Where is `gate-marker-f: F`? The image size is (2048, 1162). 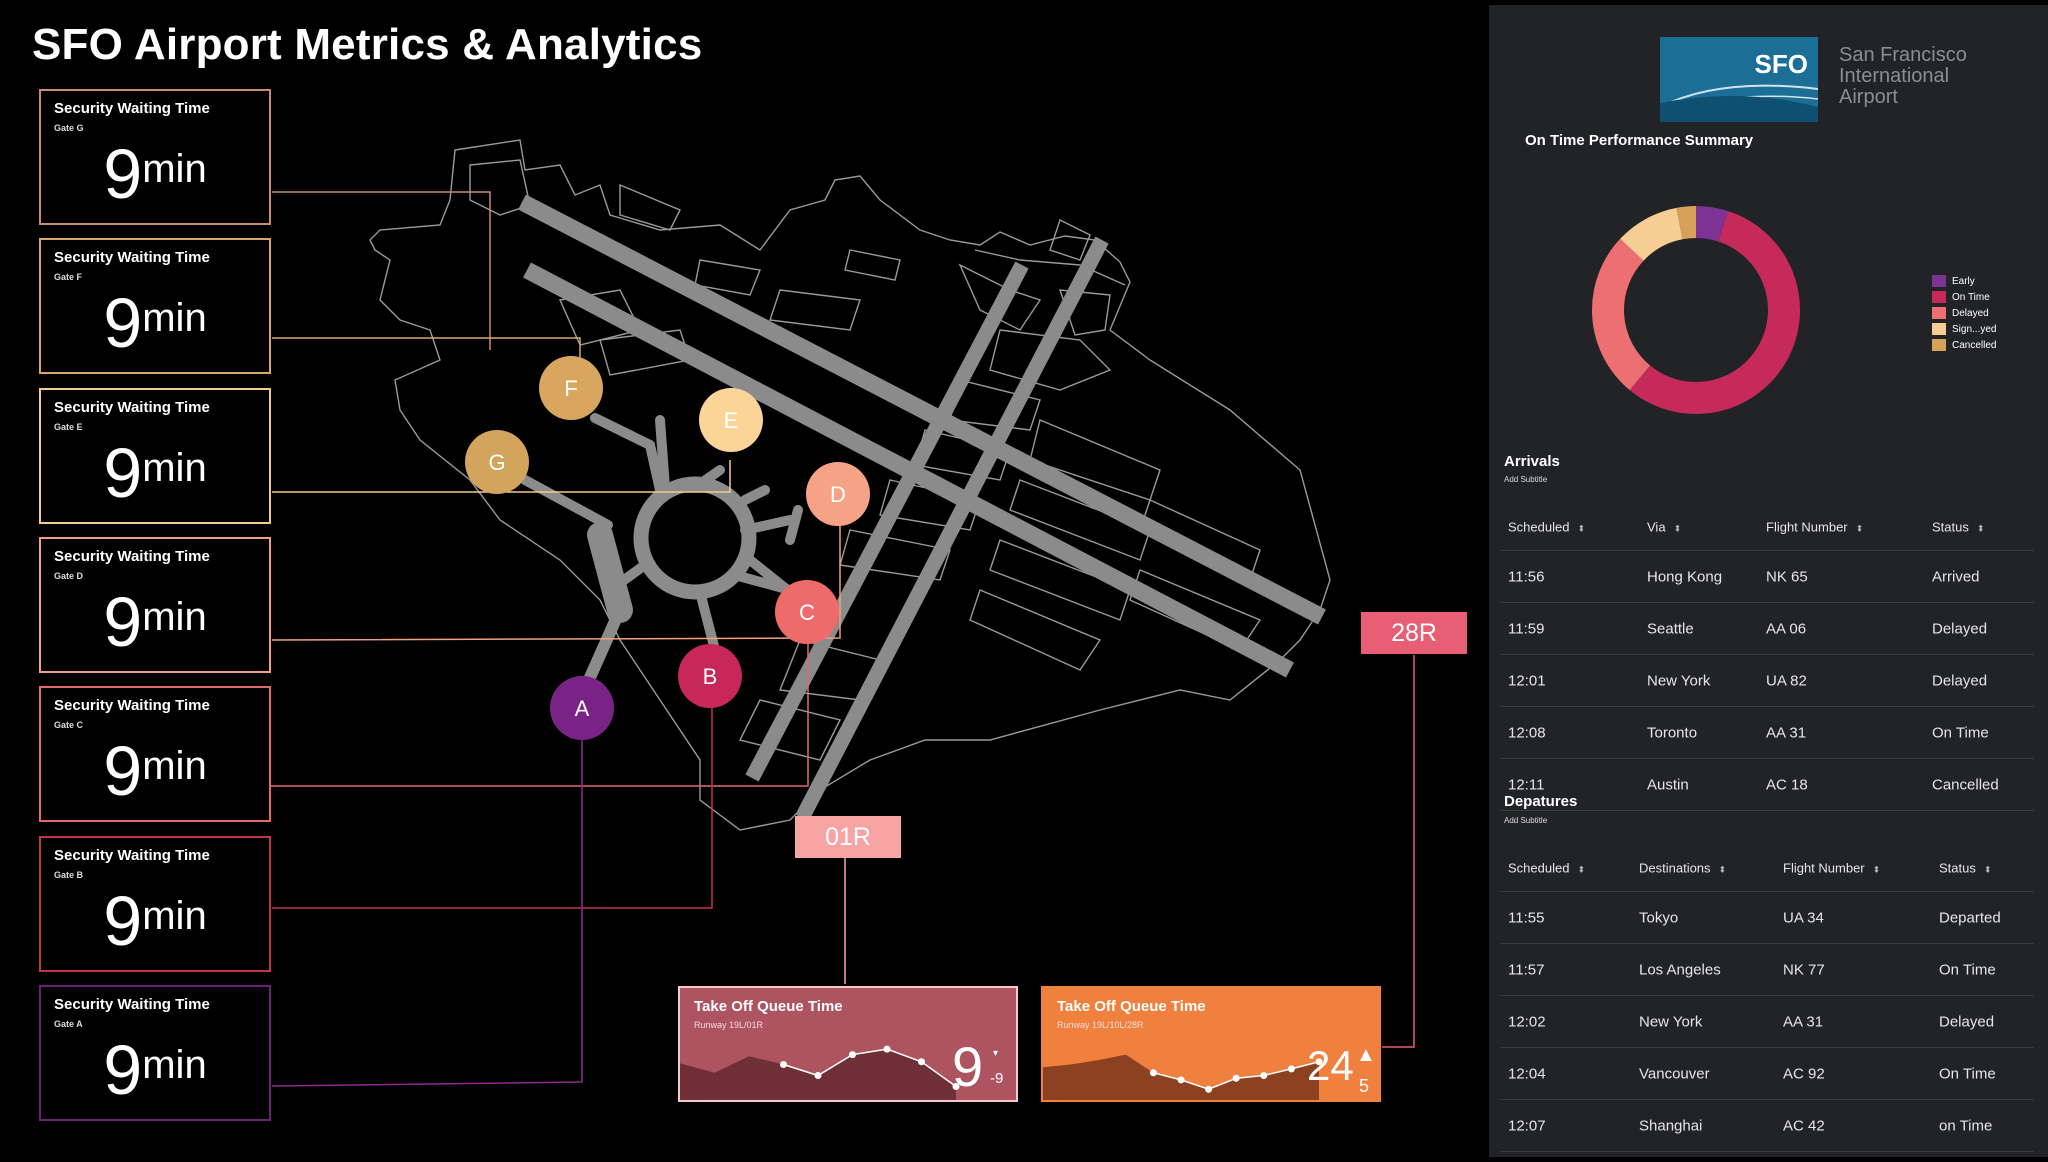 gate-marker-f: F is located at coordinates (571, 388).